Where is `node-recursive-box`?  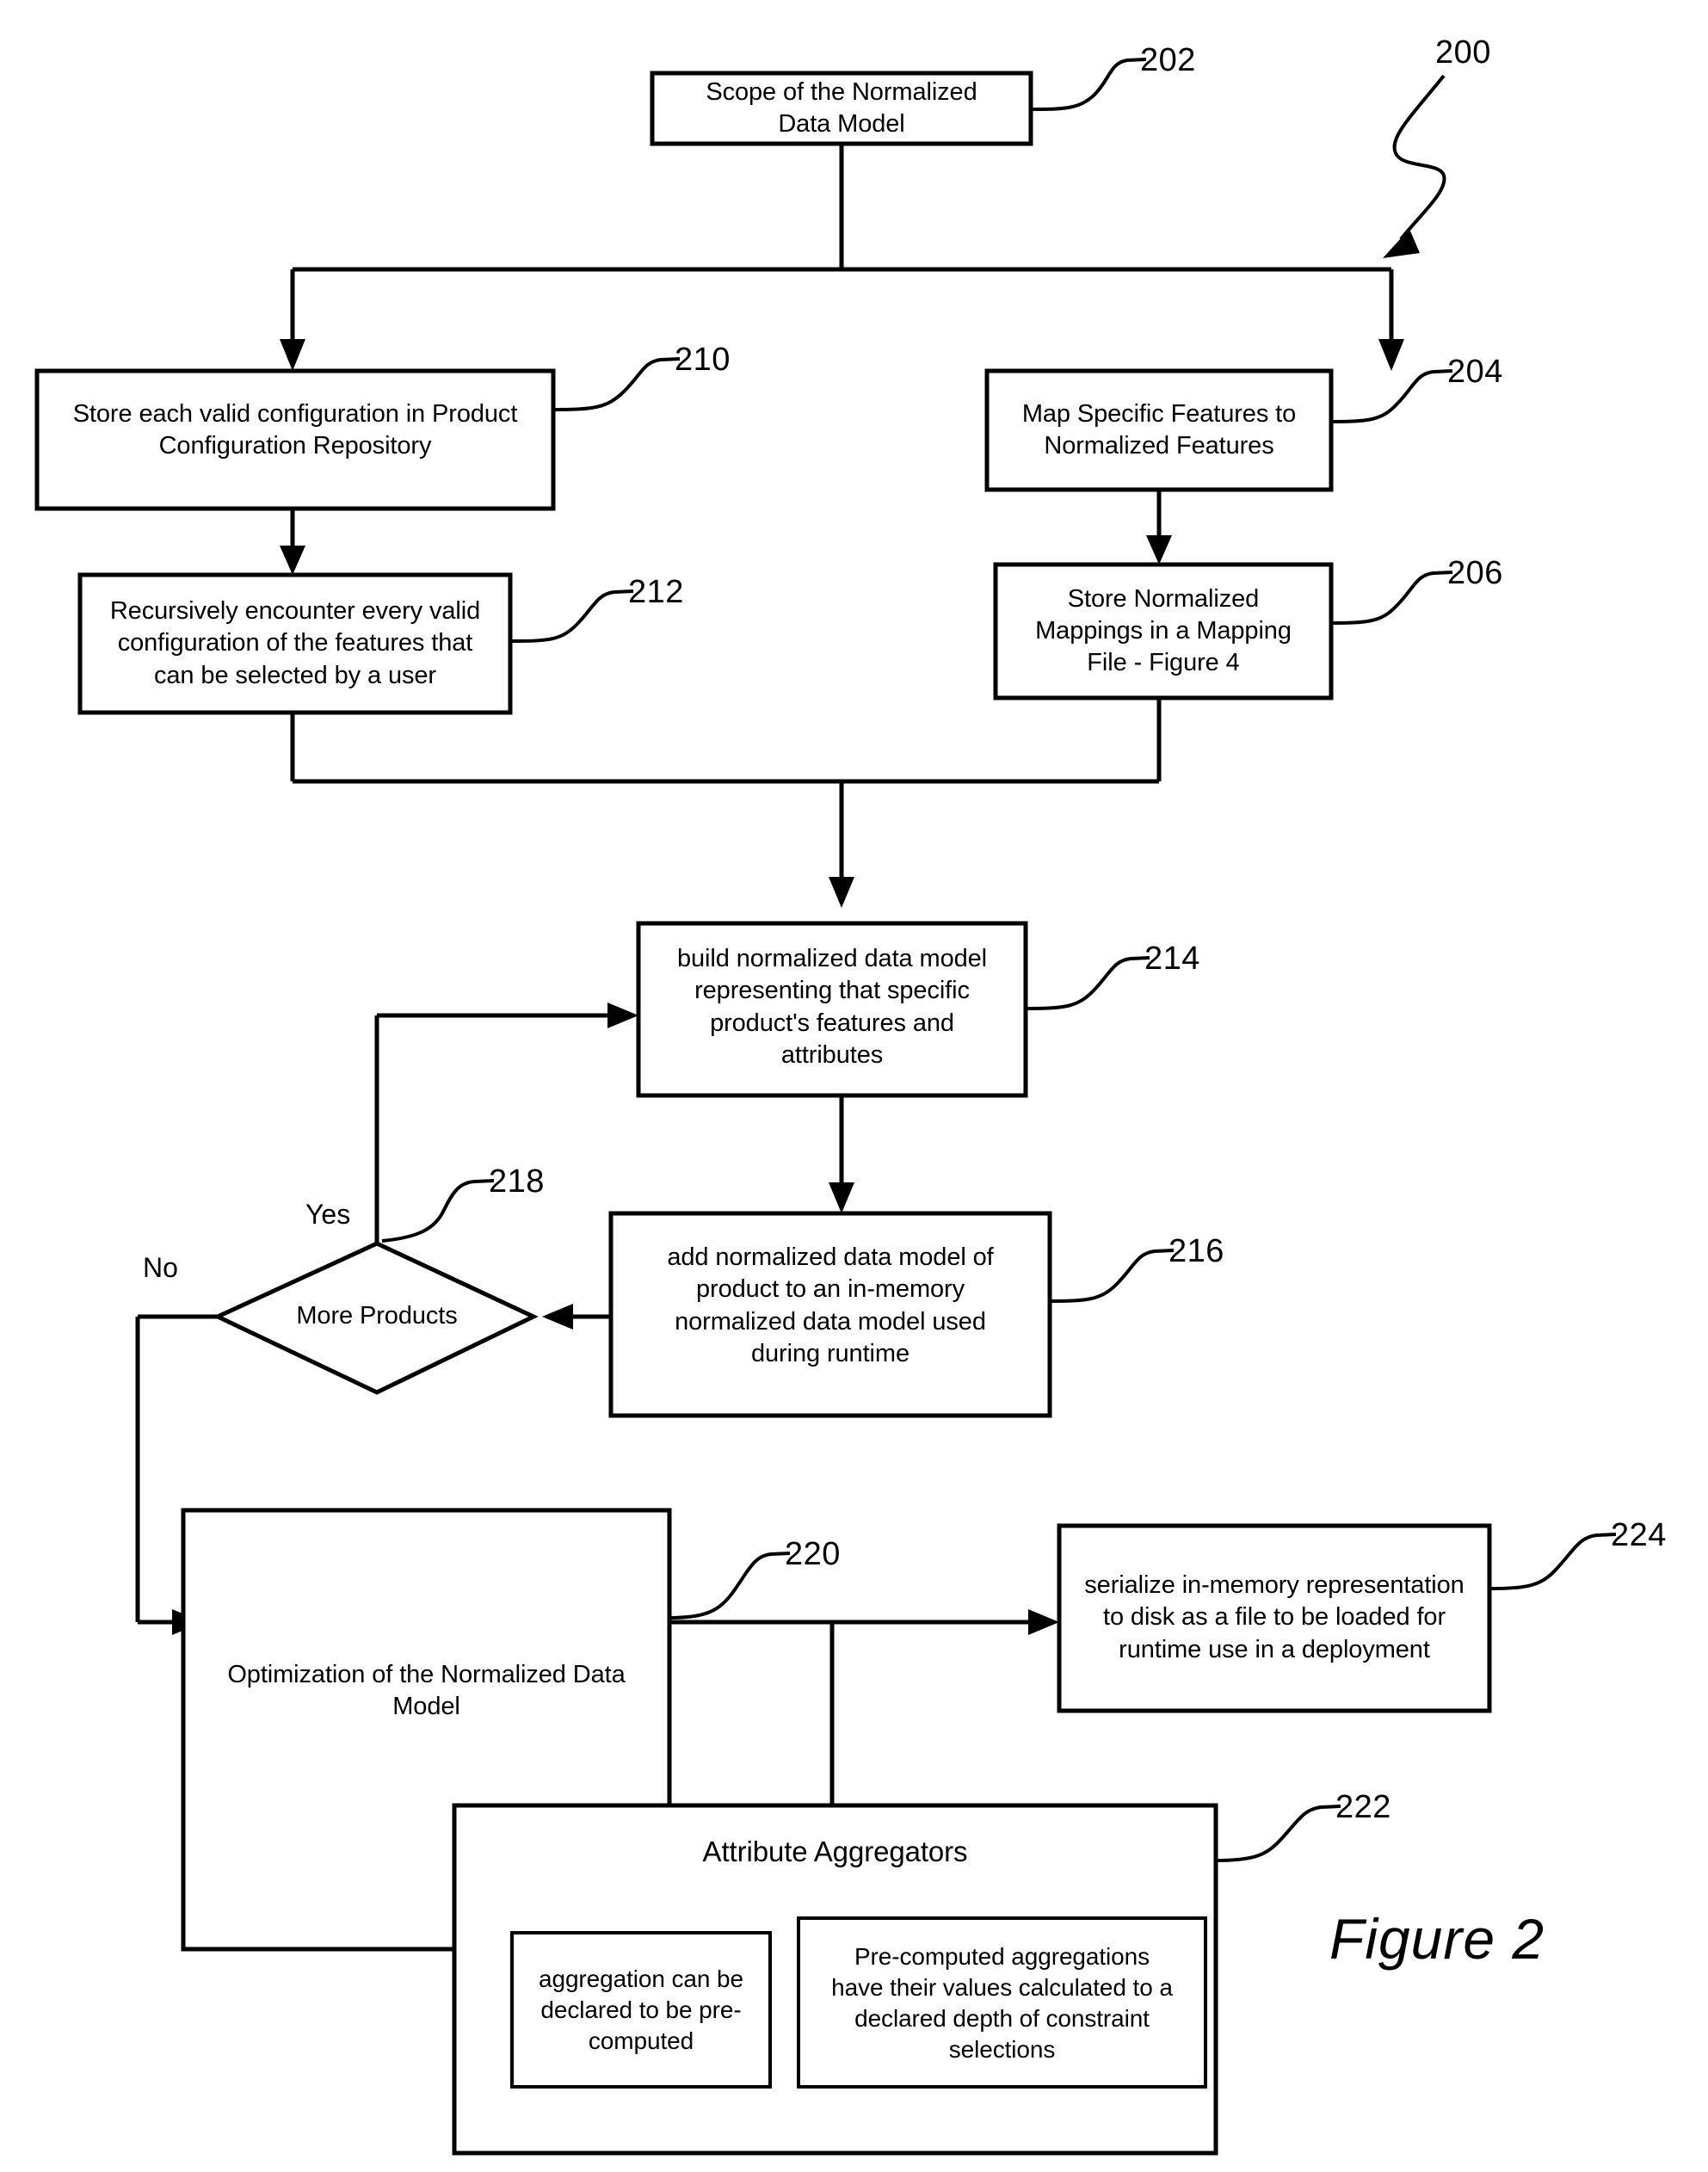 node-recursive-box is located at coordinates (295, 643).